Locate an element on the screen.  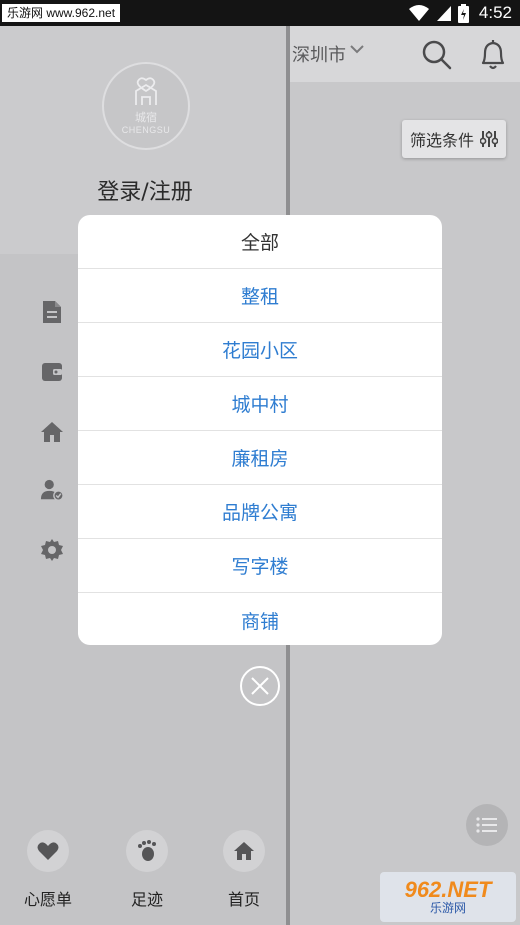
list-view-button is located at coordinates (487, 825).